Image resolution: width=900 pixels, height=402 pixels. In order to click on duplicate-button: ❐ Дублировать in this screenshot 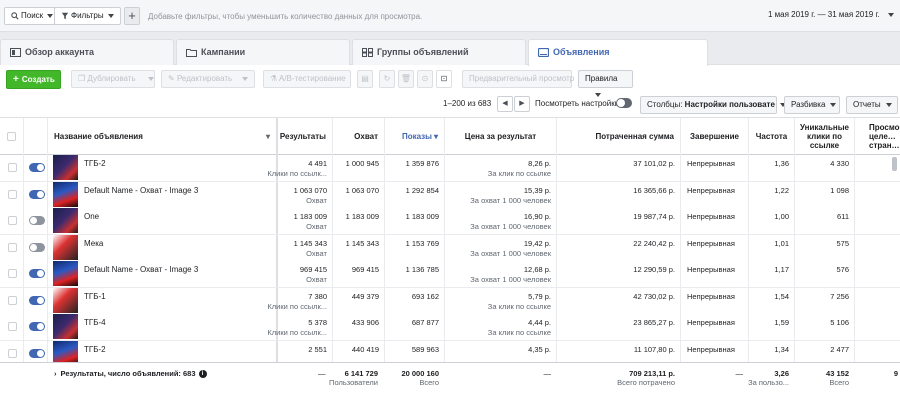, I will do `click(113, 79)`.